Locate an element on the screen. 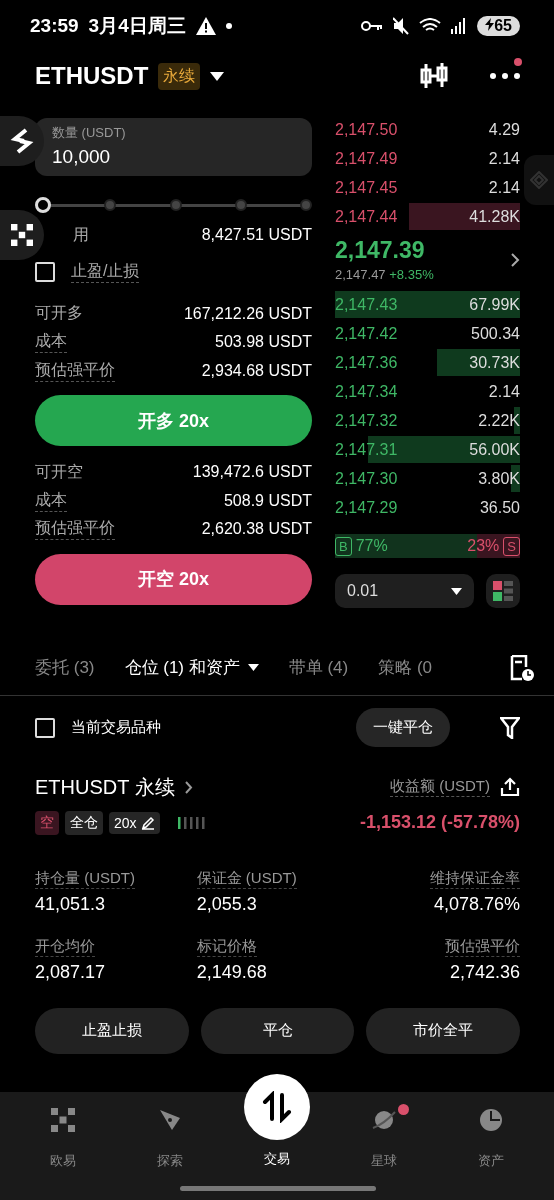 The height and width of the screenshot is (1200, 554). close-all-button: 一键平仓 is located at coordinates (403, 727).